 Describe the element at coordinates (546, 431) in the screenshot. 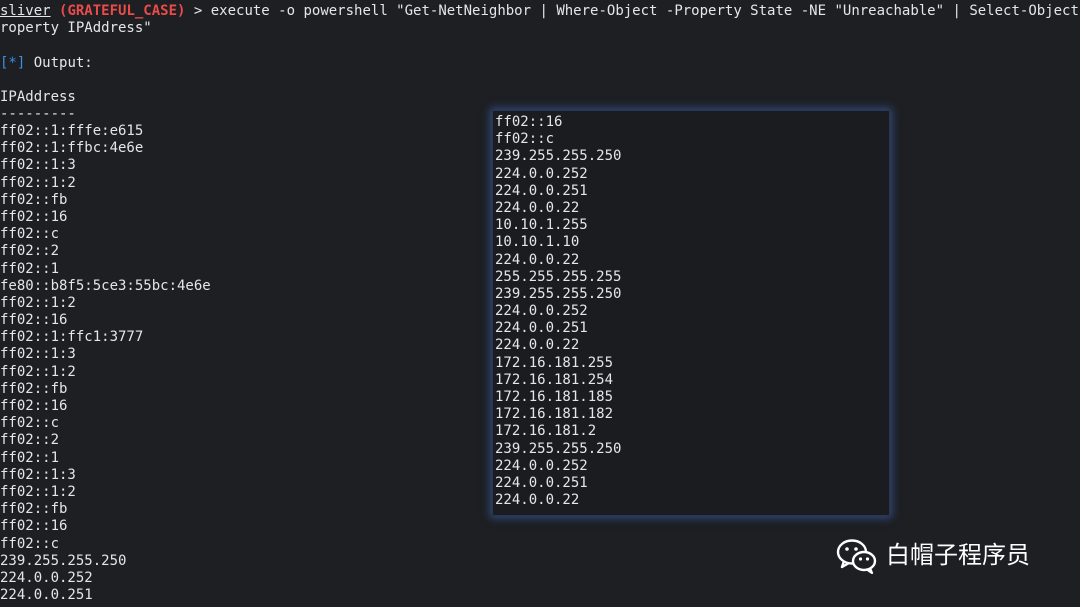

I see `ip-address-row: 172.16.181.2` at that location.